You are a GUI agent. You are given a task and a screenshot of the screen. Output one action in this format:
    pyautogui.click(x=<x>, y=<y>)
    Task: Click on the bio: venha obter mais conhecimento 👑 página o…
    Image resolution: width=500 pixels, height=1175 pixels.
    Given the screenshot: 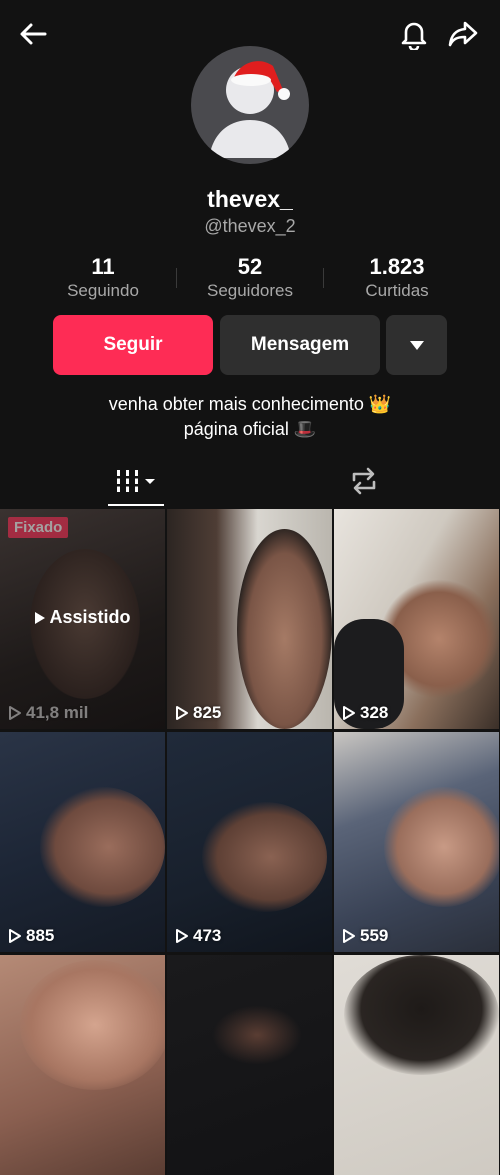 What is the action you would take?
    pyautogui.click(x=250, y=417)
    